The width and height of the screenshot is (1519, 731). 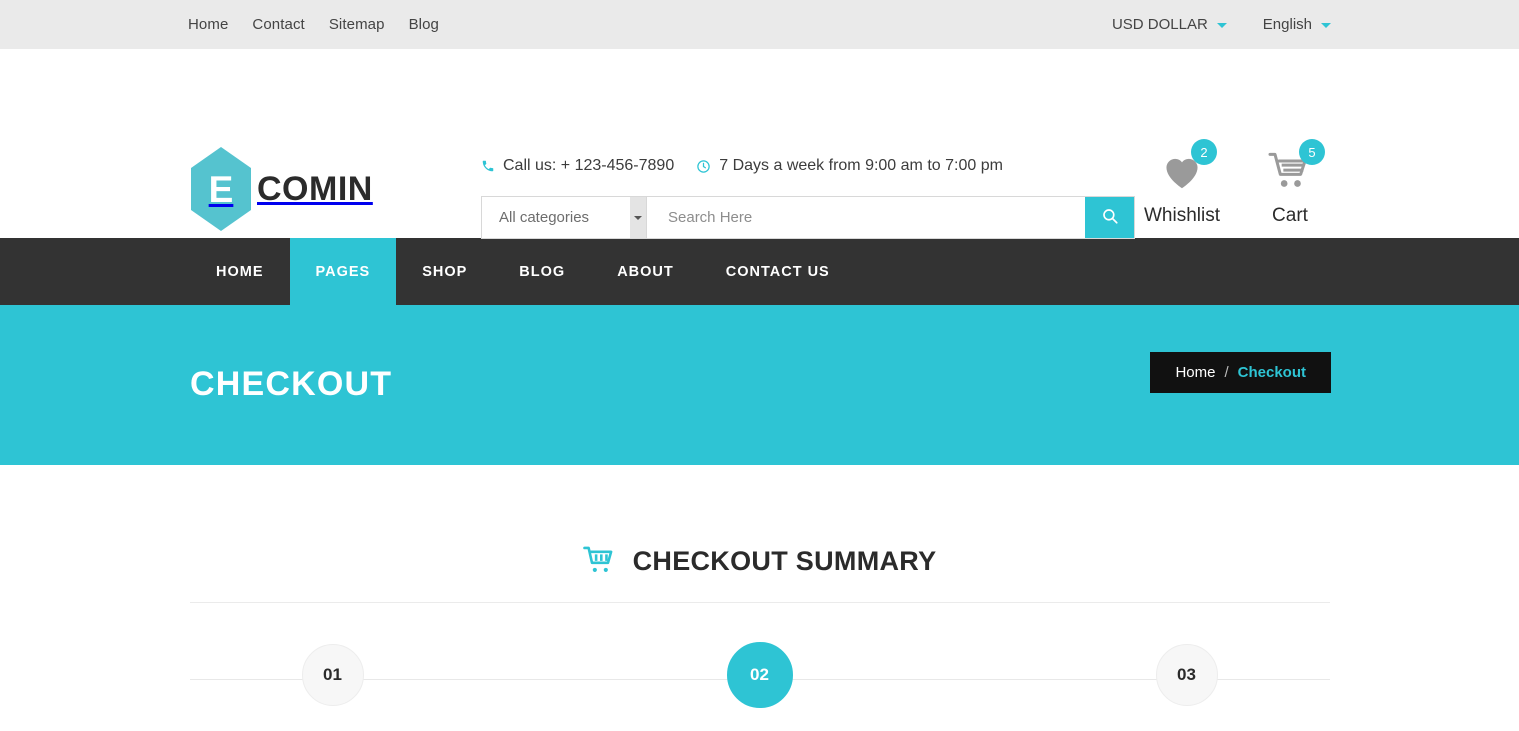 I want to click on contact-hours-text: 7 Days a week from 9:00 am to 7:00 pm, so click(x=861, y=165).